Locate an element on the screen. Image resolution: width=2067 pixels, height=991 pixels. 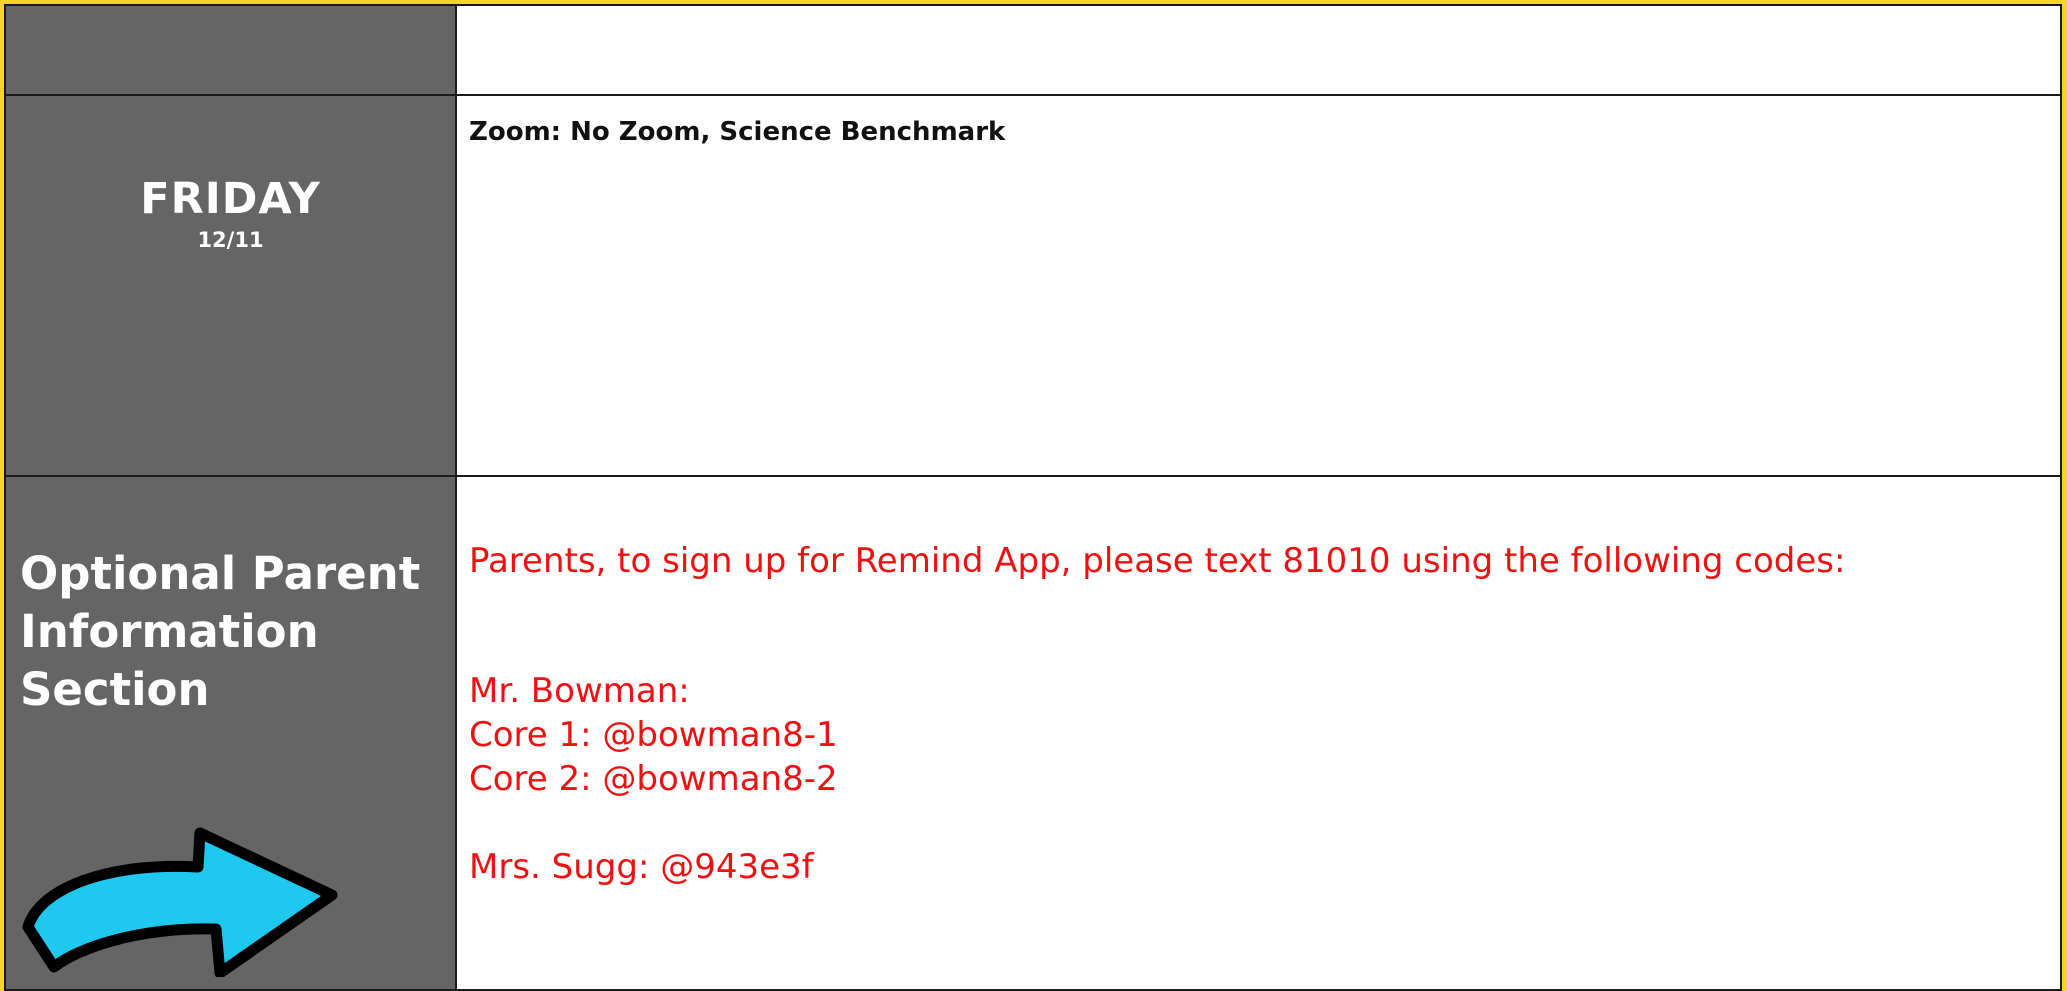
core-2-code: Core 2: @bowman8-2 is located at coordinates (653, 779).